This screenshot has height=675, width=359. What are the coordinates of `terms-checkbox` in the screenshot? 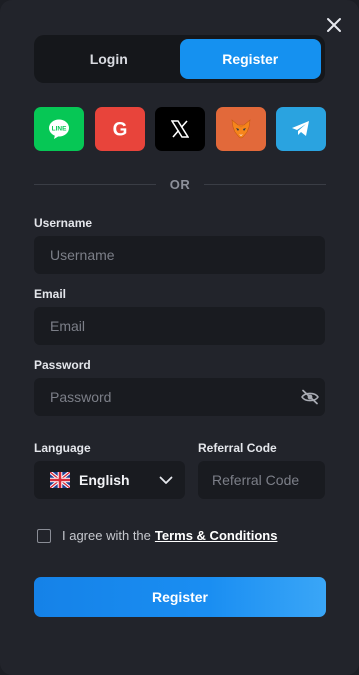 It's located at (44, 535).